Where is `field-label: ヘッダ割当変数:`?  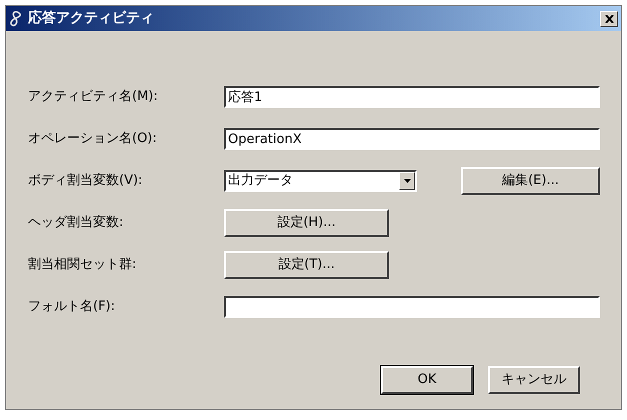
field-label: ヘッダ割当変数: is located at coordinates (76, 223).